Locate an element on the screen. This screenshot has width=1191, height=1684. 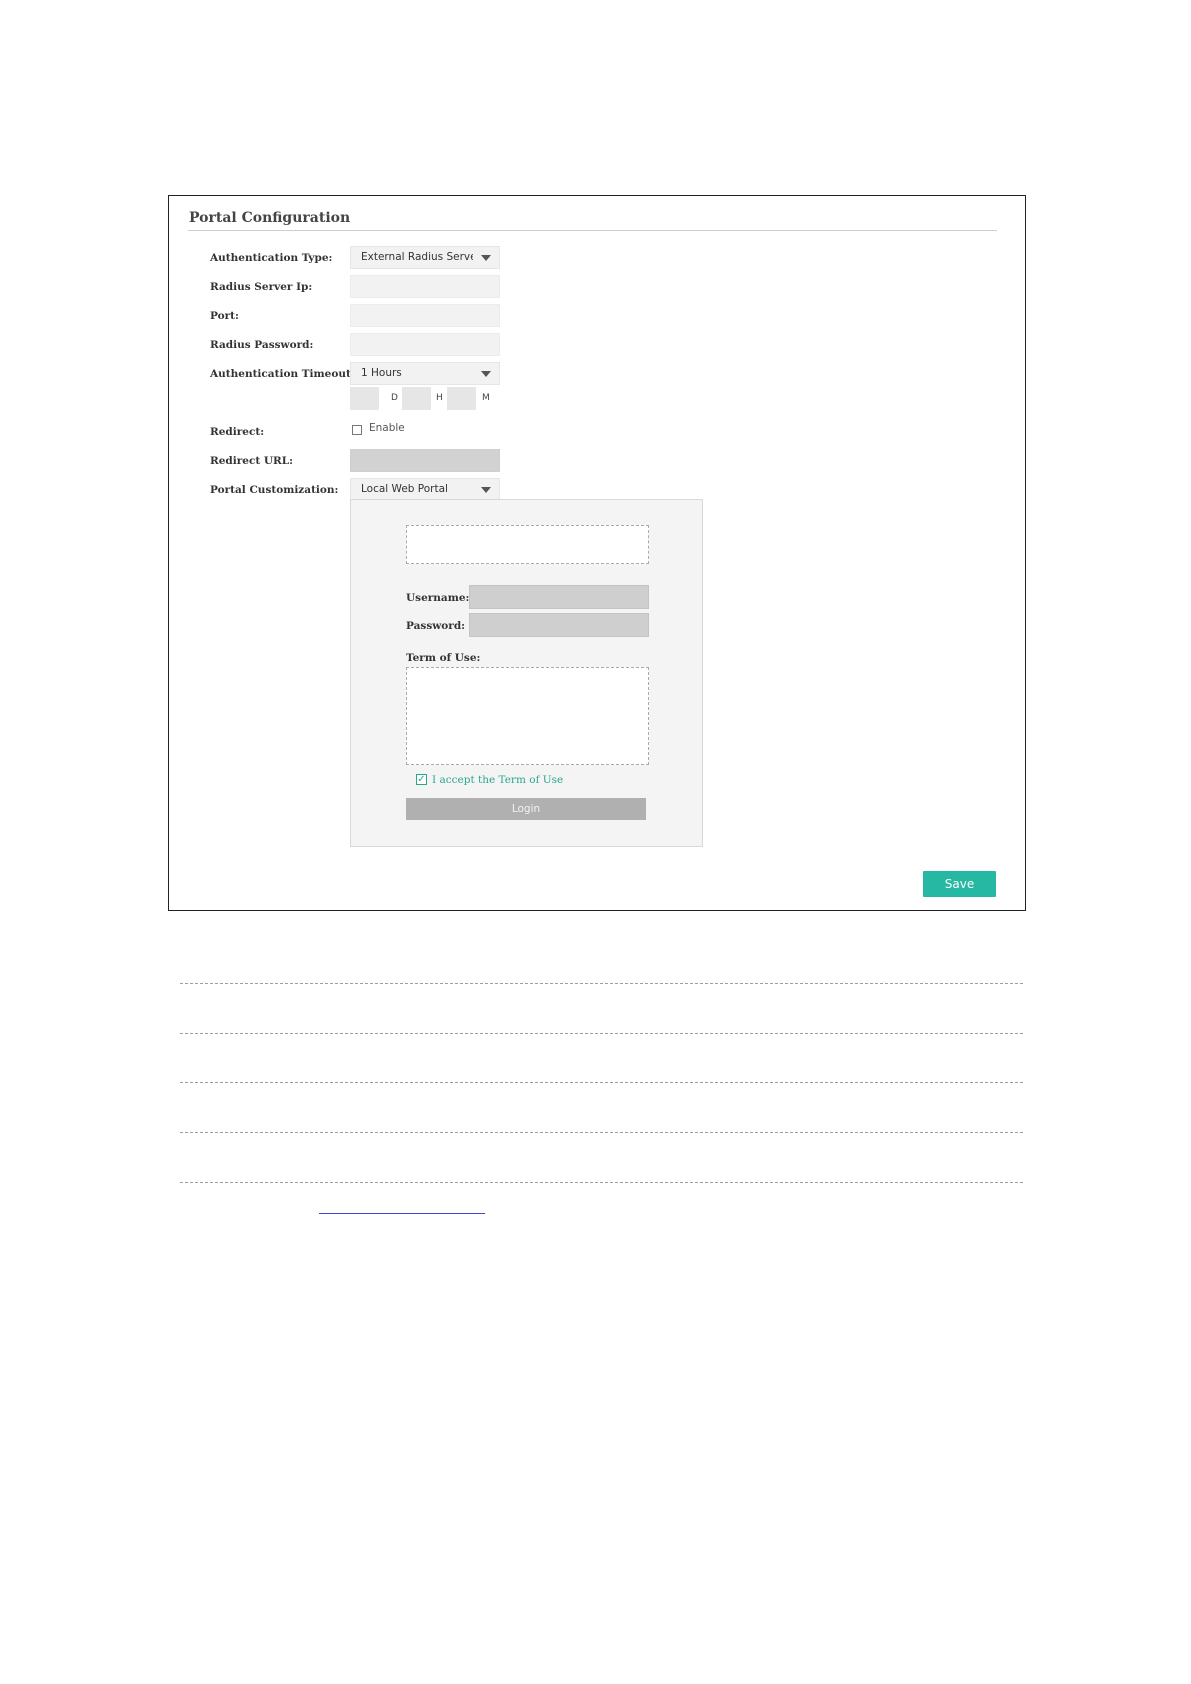
redirect-enable-label: Enable is located at coordinates (387, 428).